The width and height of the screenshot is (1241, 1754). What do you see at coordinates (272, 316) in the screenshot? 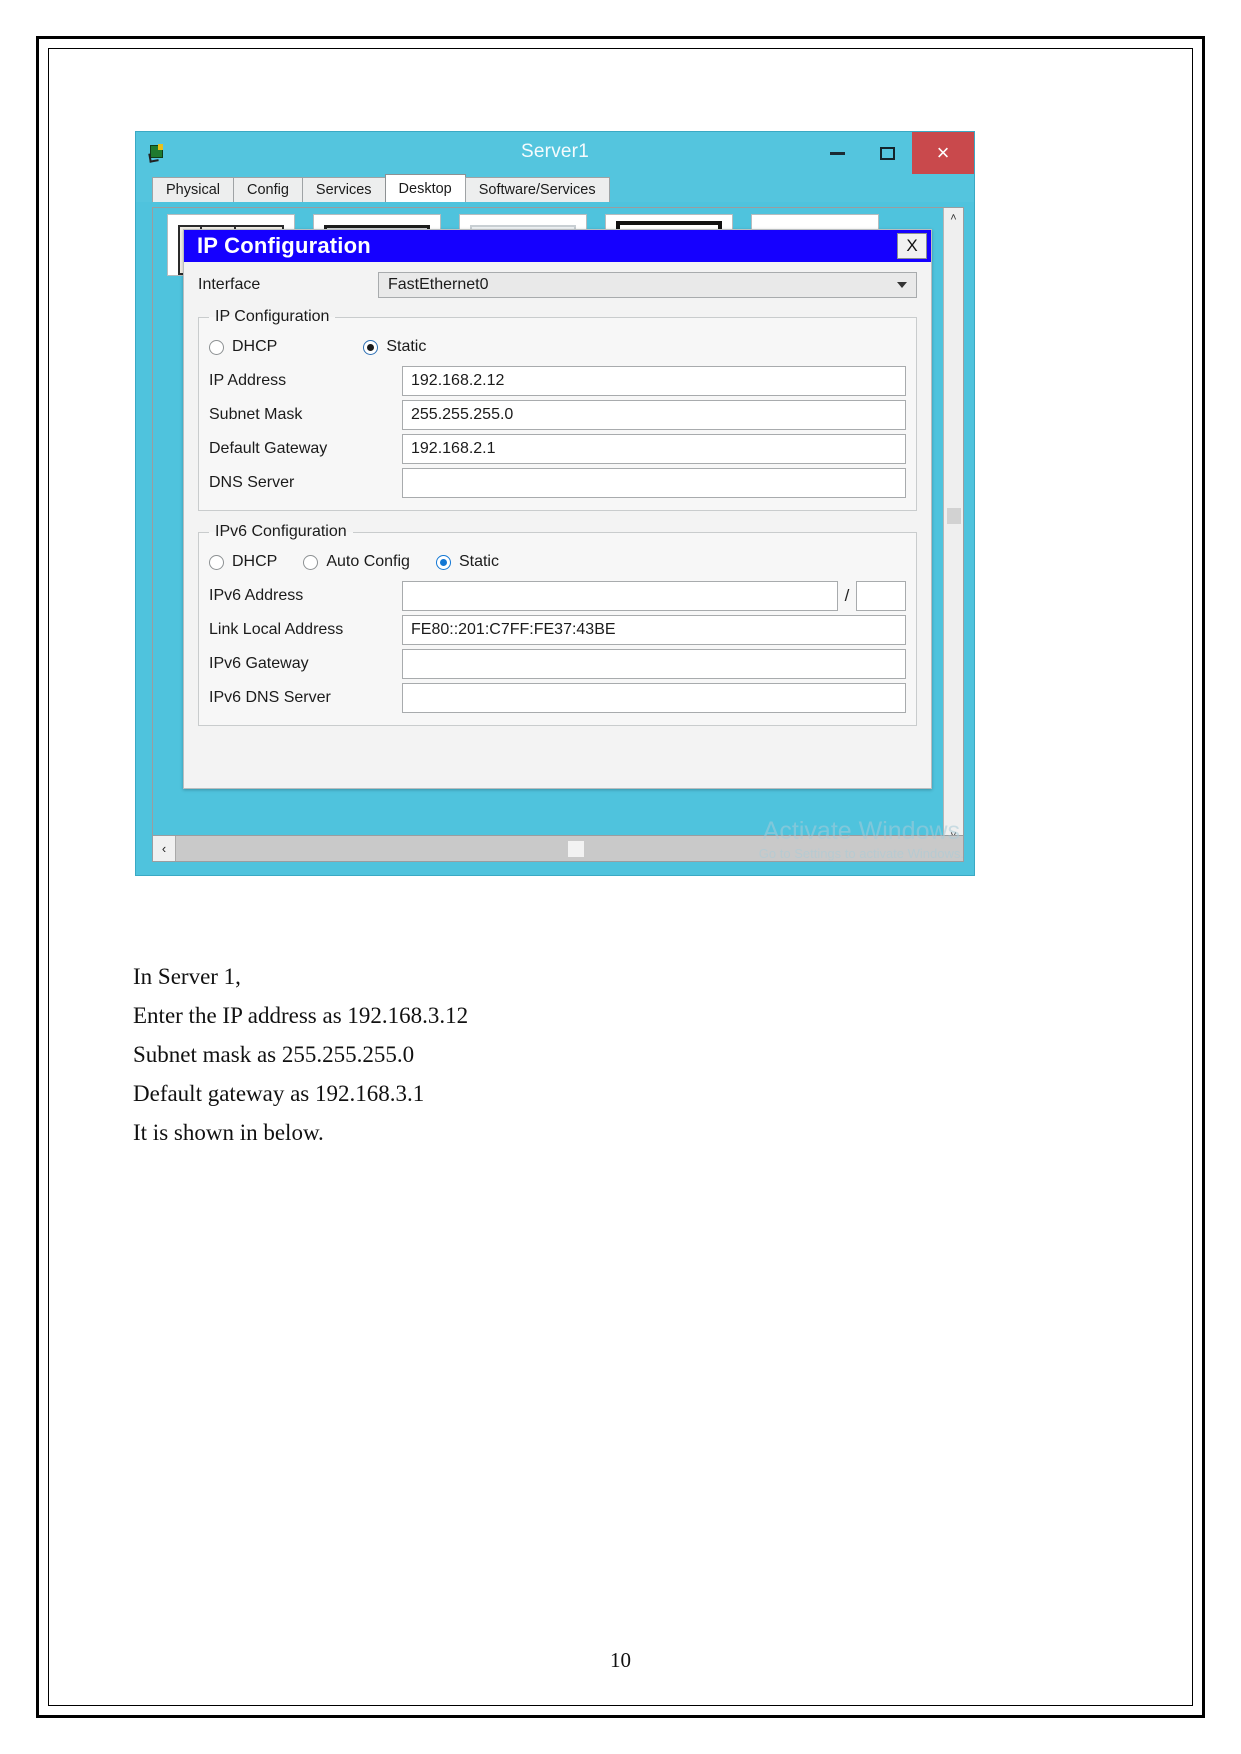
I see `ipv4-group-legend: IP Configuration` at bounding box center [272, 316].